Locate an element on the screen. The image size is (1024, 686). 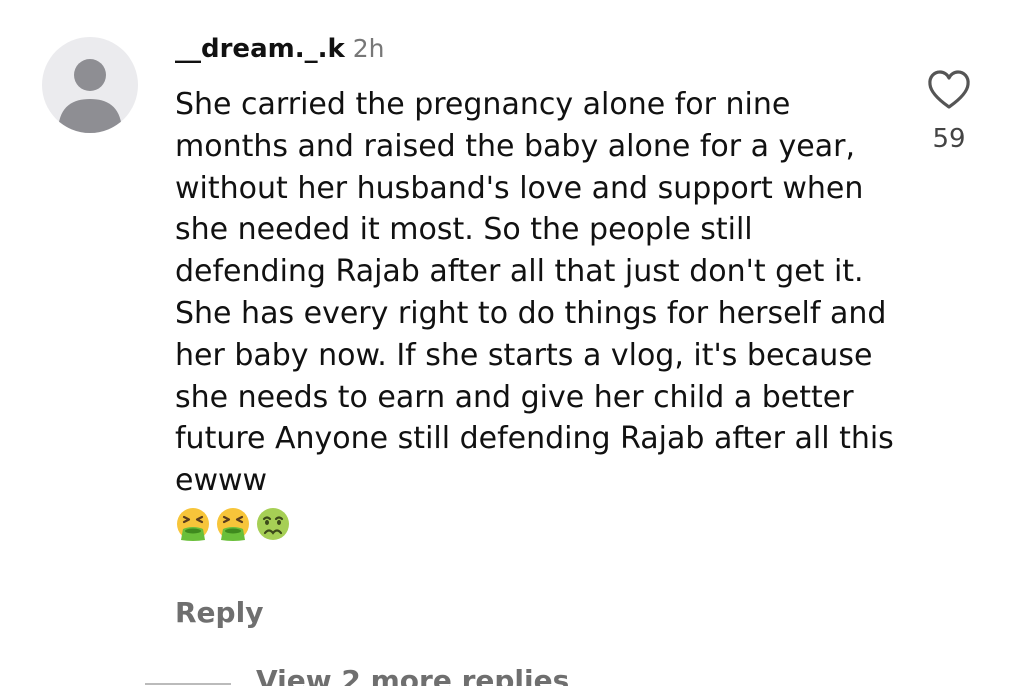
like-button is located at coordinates (949, 90).